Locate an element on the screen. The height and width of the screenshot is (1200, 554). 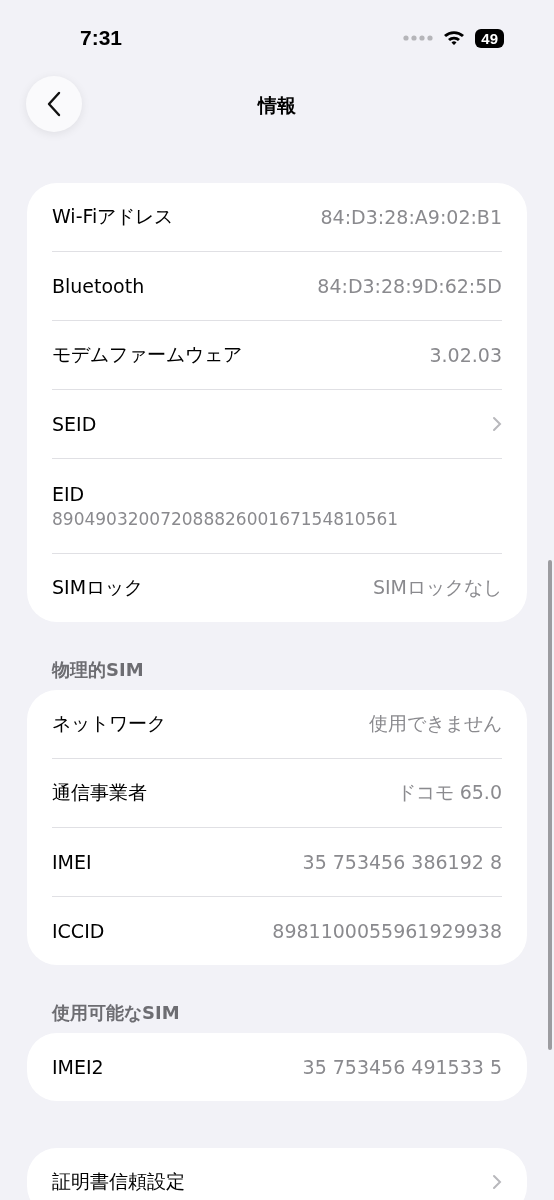
row-label: モデムファームウェア is located at coordinates (147, 354).